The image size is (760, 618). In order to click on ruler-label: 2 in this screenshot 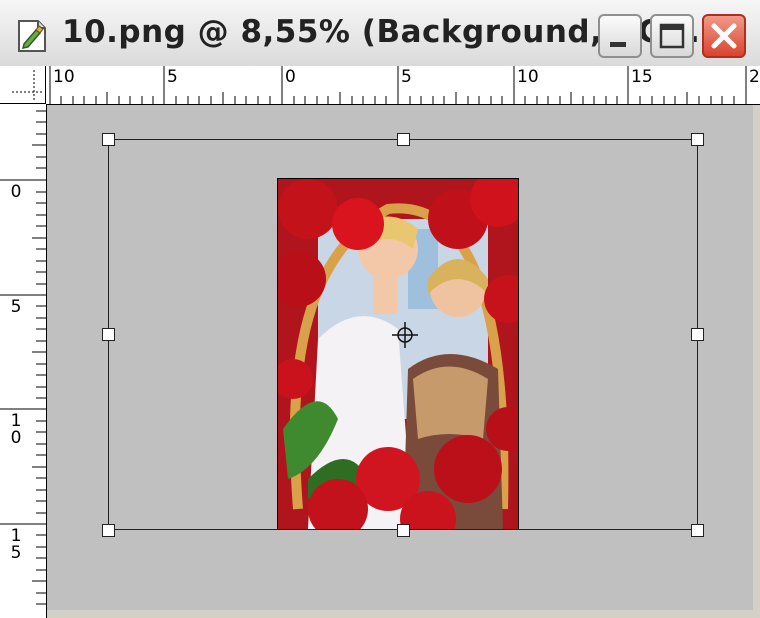, I will do `click(754, 77)`.